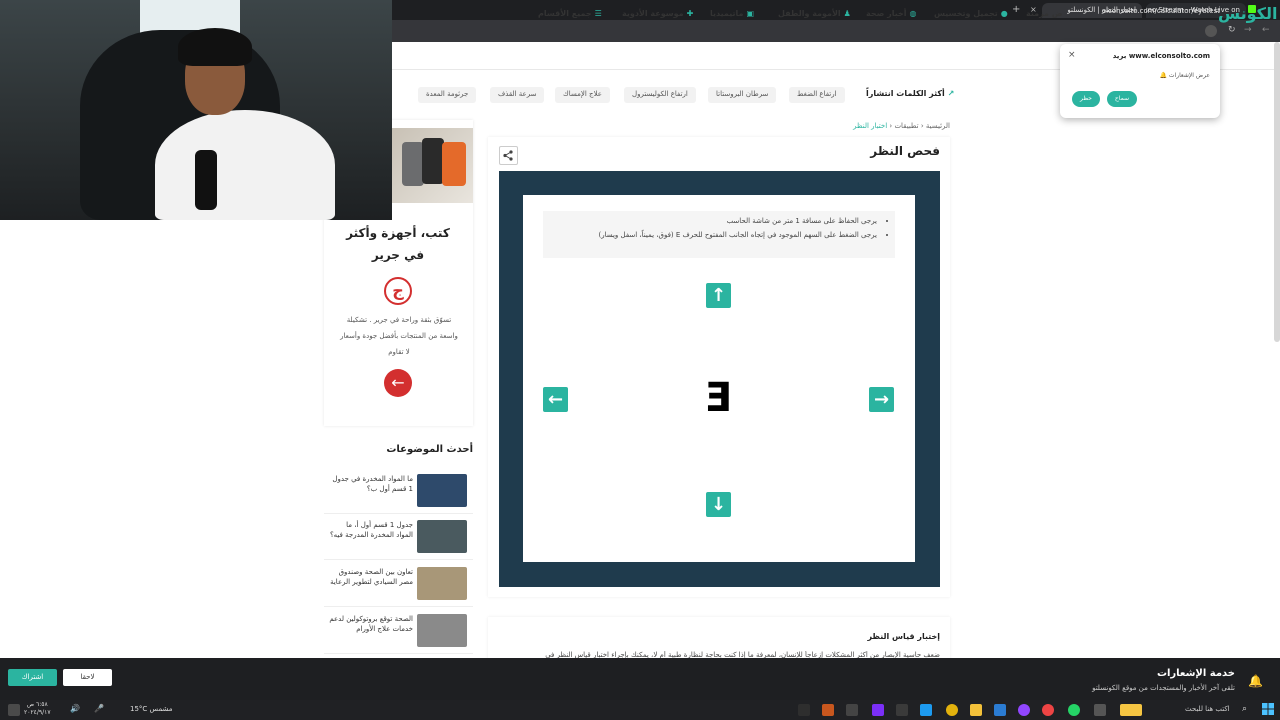 The image size is (1280, 720). What do you see at coordinates (1161, 56) in the screenshot?
I see `popup-title: www.elconsolto.com بريد` at bounding box center [1161, 56].